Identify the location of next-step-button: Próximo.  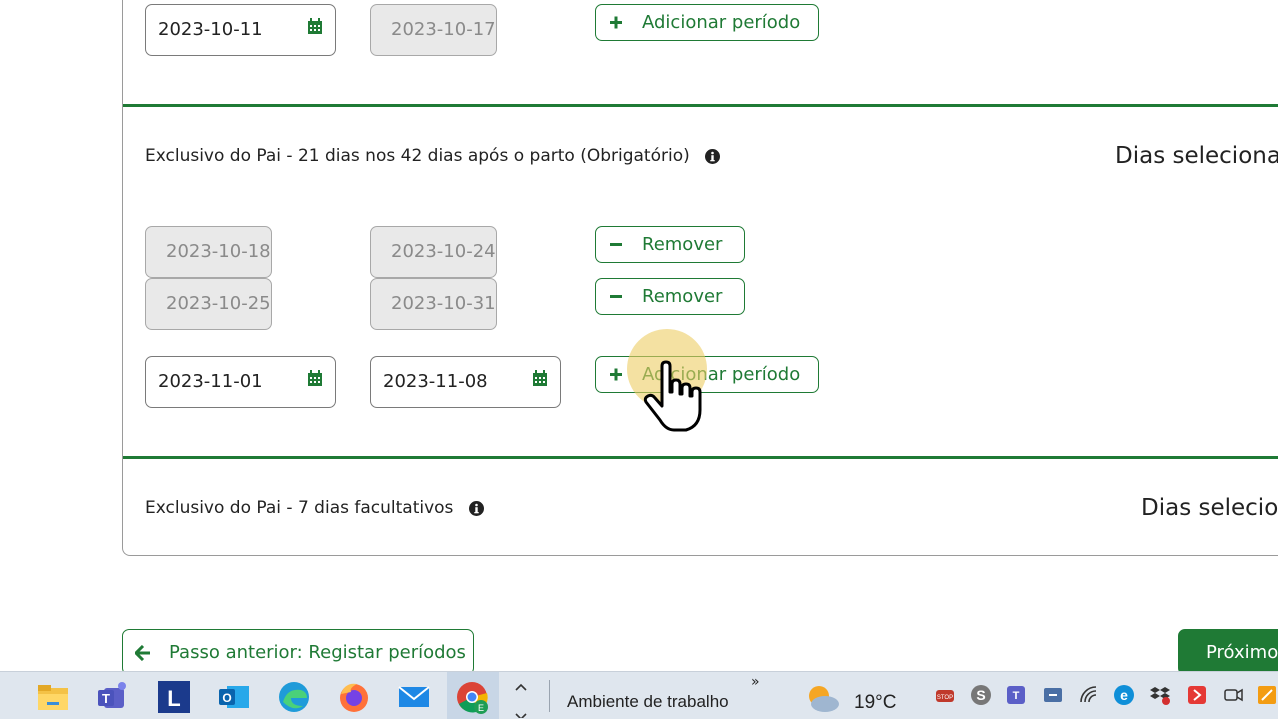
(1228, 652).